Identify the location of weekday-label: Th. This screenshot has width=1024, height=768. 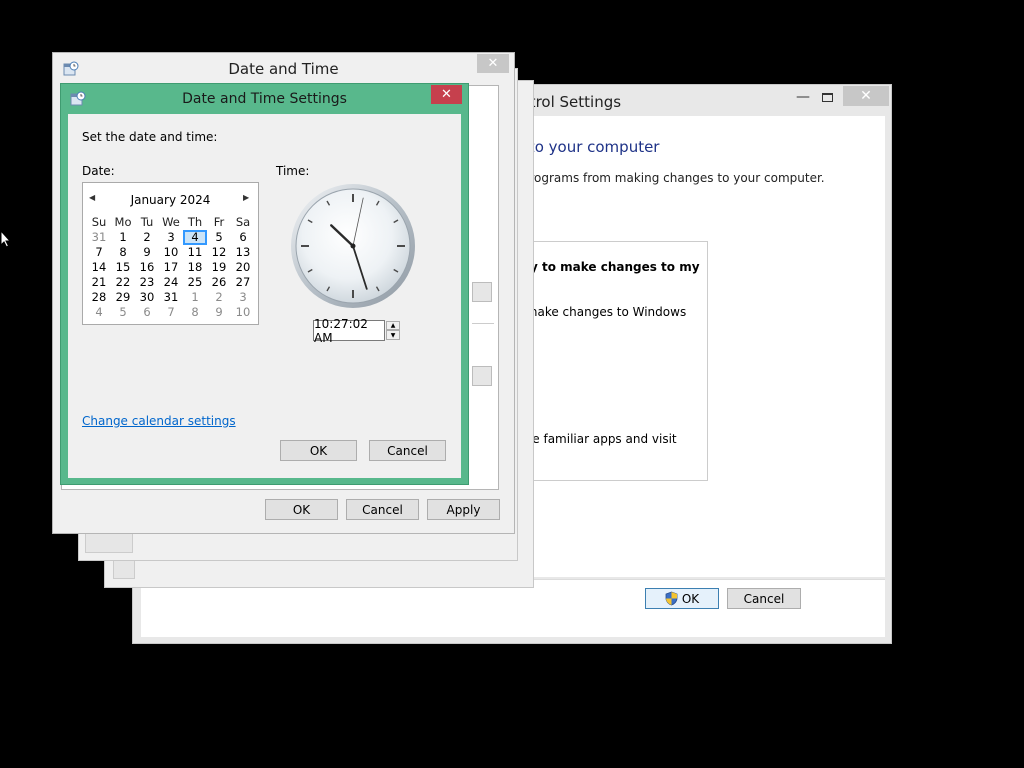
(195, 222).